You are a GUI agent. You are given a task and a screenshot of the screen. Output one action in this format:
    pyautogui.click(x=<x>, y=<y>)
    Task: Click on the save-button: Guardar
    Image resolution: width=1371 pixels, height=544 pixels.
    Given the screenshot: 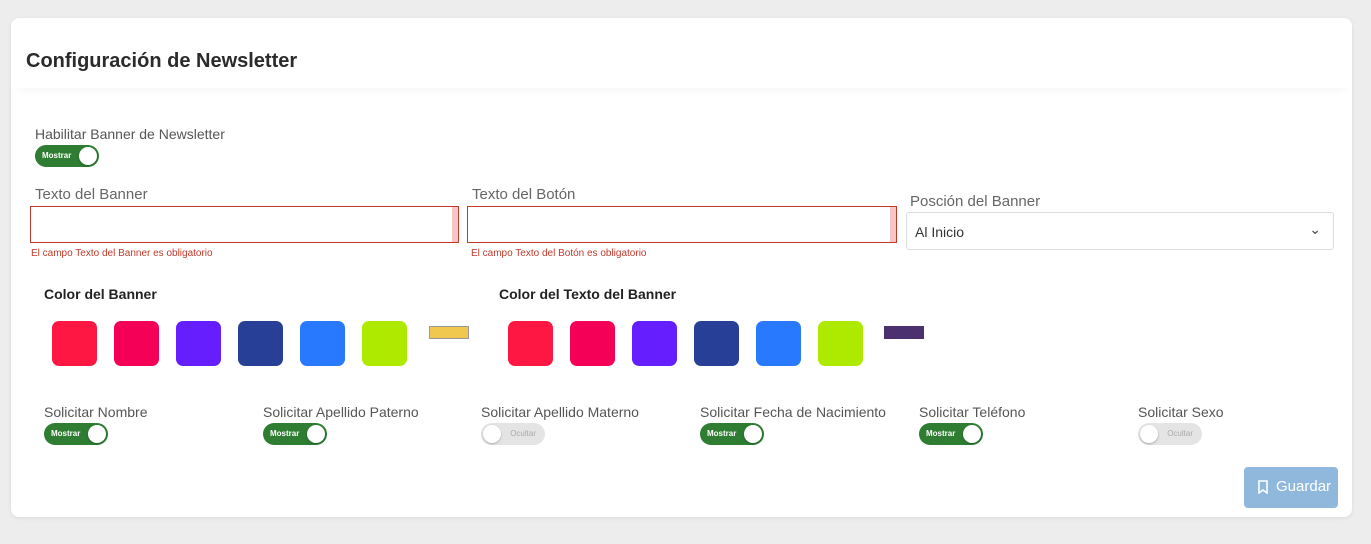 What is the action you would take?
    pyautogui.click(x=1291, y=487)
    